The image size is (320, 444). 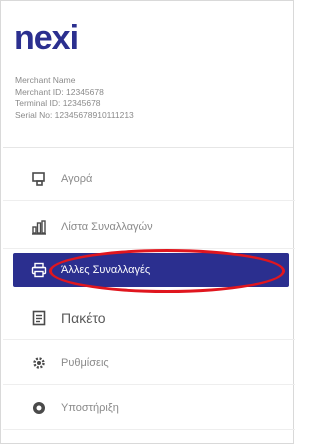 What do you see at coordinates (107, 227) in the screenshot?
I see `menu-item-label: Λίστα Συναλλαγών` at bounding box center [107, 227].